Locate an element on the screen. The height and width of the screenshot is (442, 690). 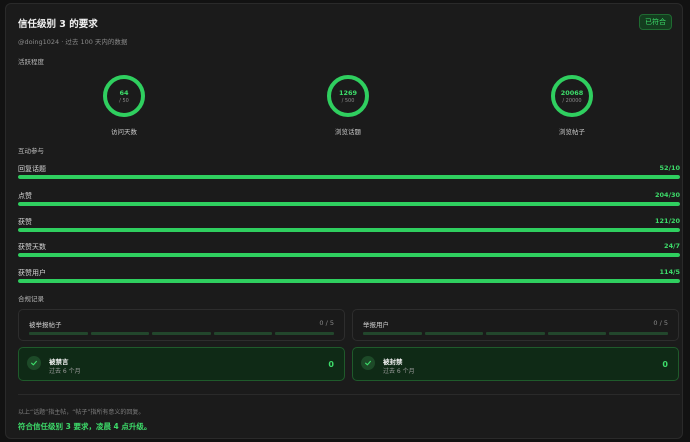
progress-label: 获赞天数 is located at coordinates (32, 247).